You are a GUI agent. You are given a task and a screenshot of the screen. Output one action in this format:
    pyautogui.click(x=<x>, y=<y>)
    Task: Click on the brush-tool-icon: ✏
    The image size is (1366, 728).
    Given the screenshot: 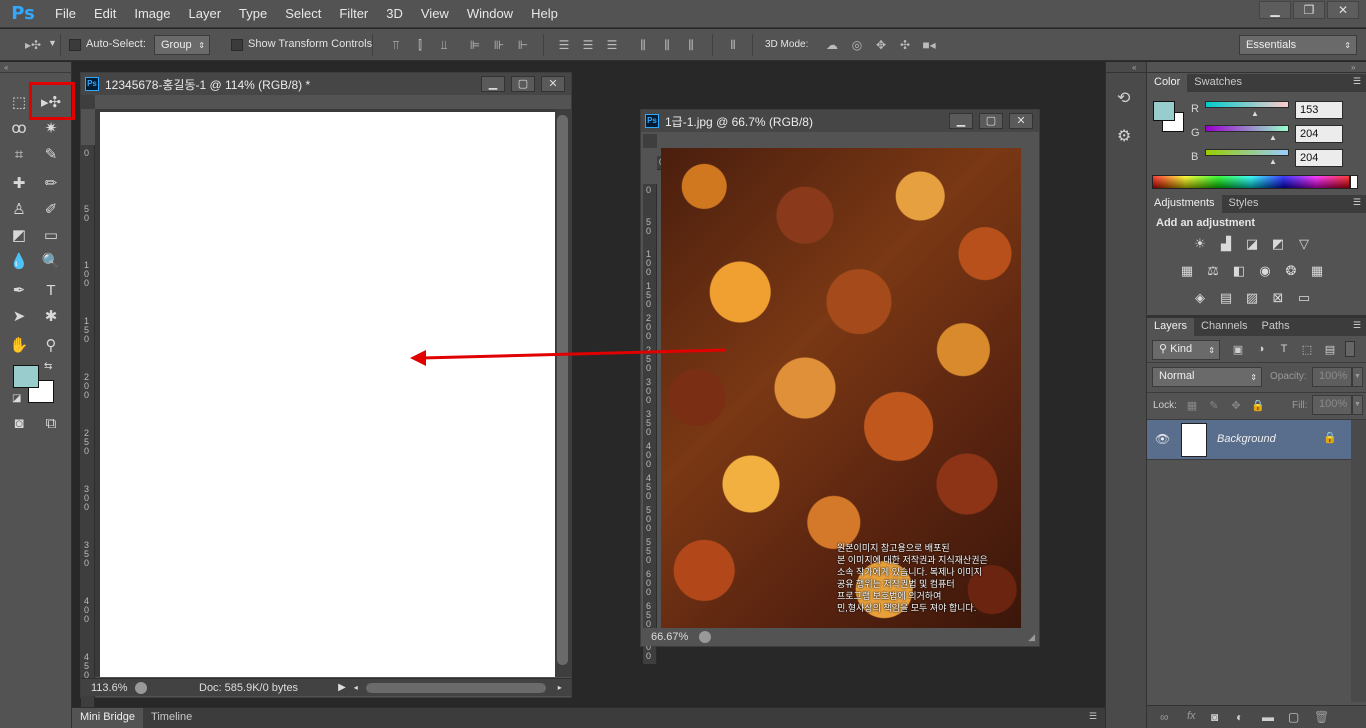 What is the action you would take?
    pyautogui.click(x=51, y=184)
    